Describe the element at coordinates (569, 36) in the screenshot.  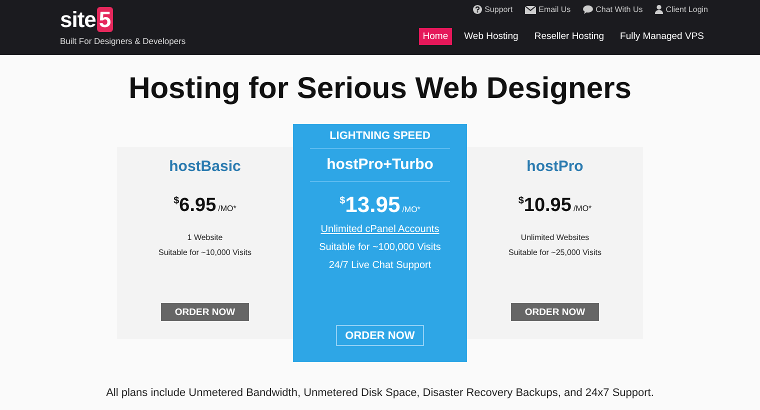
I see `nav-tab: Reseller Hosting` at that location.